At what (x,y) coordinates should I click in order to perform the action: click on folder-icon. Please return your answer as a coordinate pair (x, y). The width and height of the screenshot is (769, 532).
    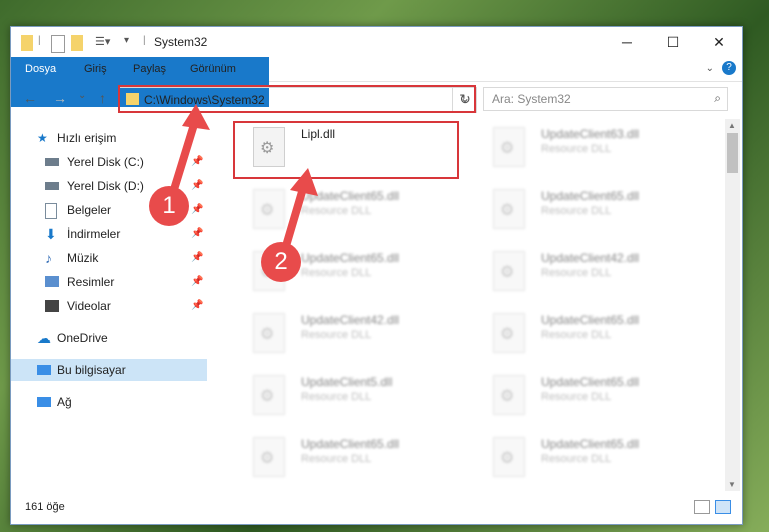
    Looking at the image, I should click on (27, 43).